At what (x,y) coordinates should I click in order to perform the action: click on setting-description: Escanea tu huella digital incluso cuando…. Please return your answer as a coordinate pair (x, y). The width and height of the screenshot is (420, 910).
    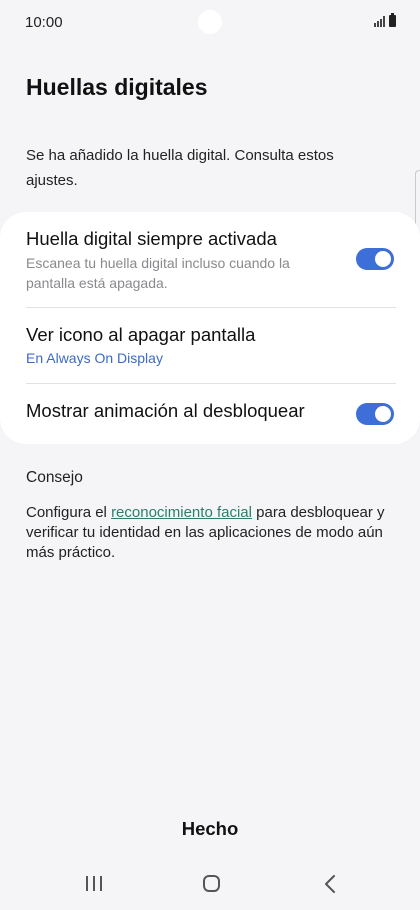
    Looking at the image, I should click on (158, 273).